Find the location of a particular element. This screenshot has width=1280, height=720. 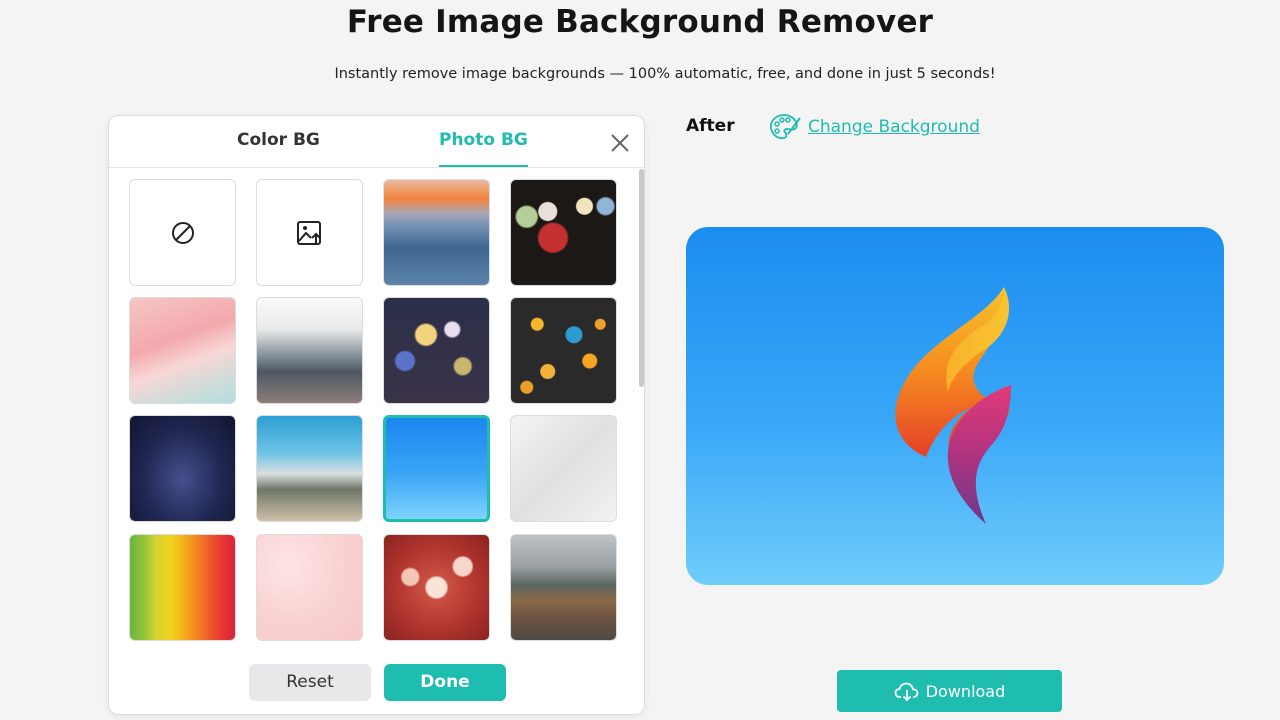

rain-night-lights-tile is located at coordinates (436, 350).